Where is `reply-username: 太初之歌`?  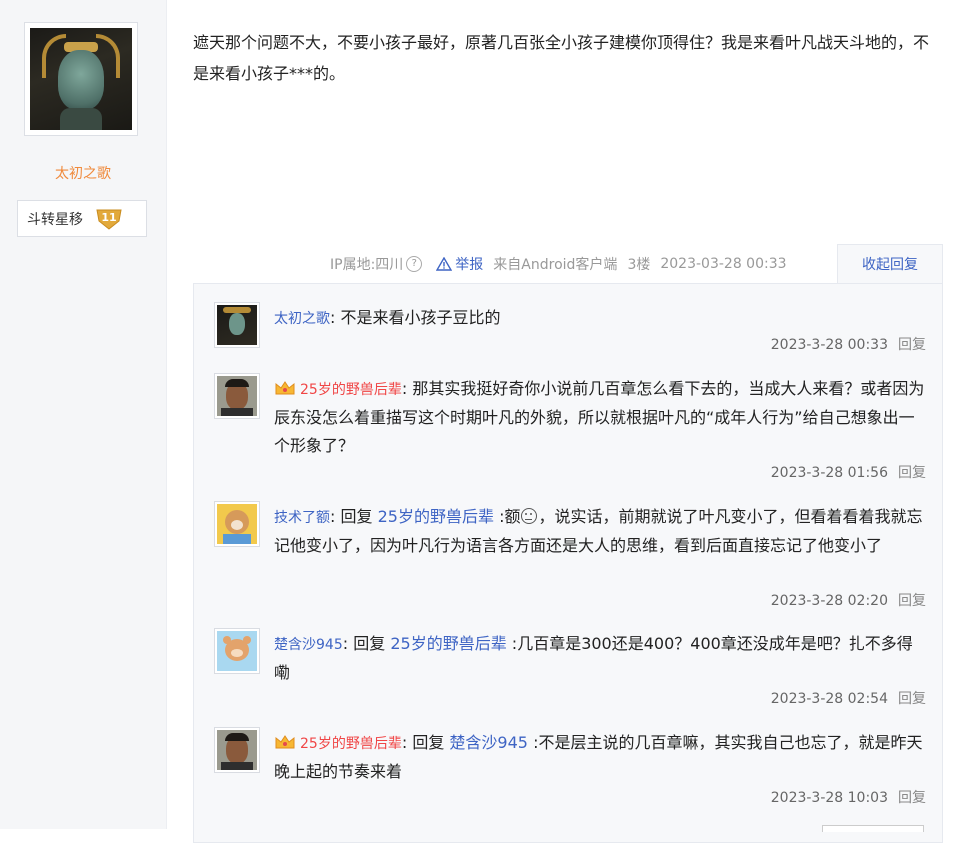 reply-username: 太初之歌 is located at coordinates (302, 319).